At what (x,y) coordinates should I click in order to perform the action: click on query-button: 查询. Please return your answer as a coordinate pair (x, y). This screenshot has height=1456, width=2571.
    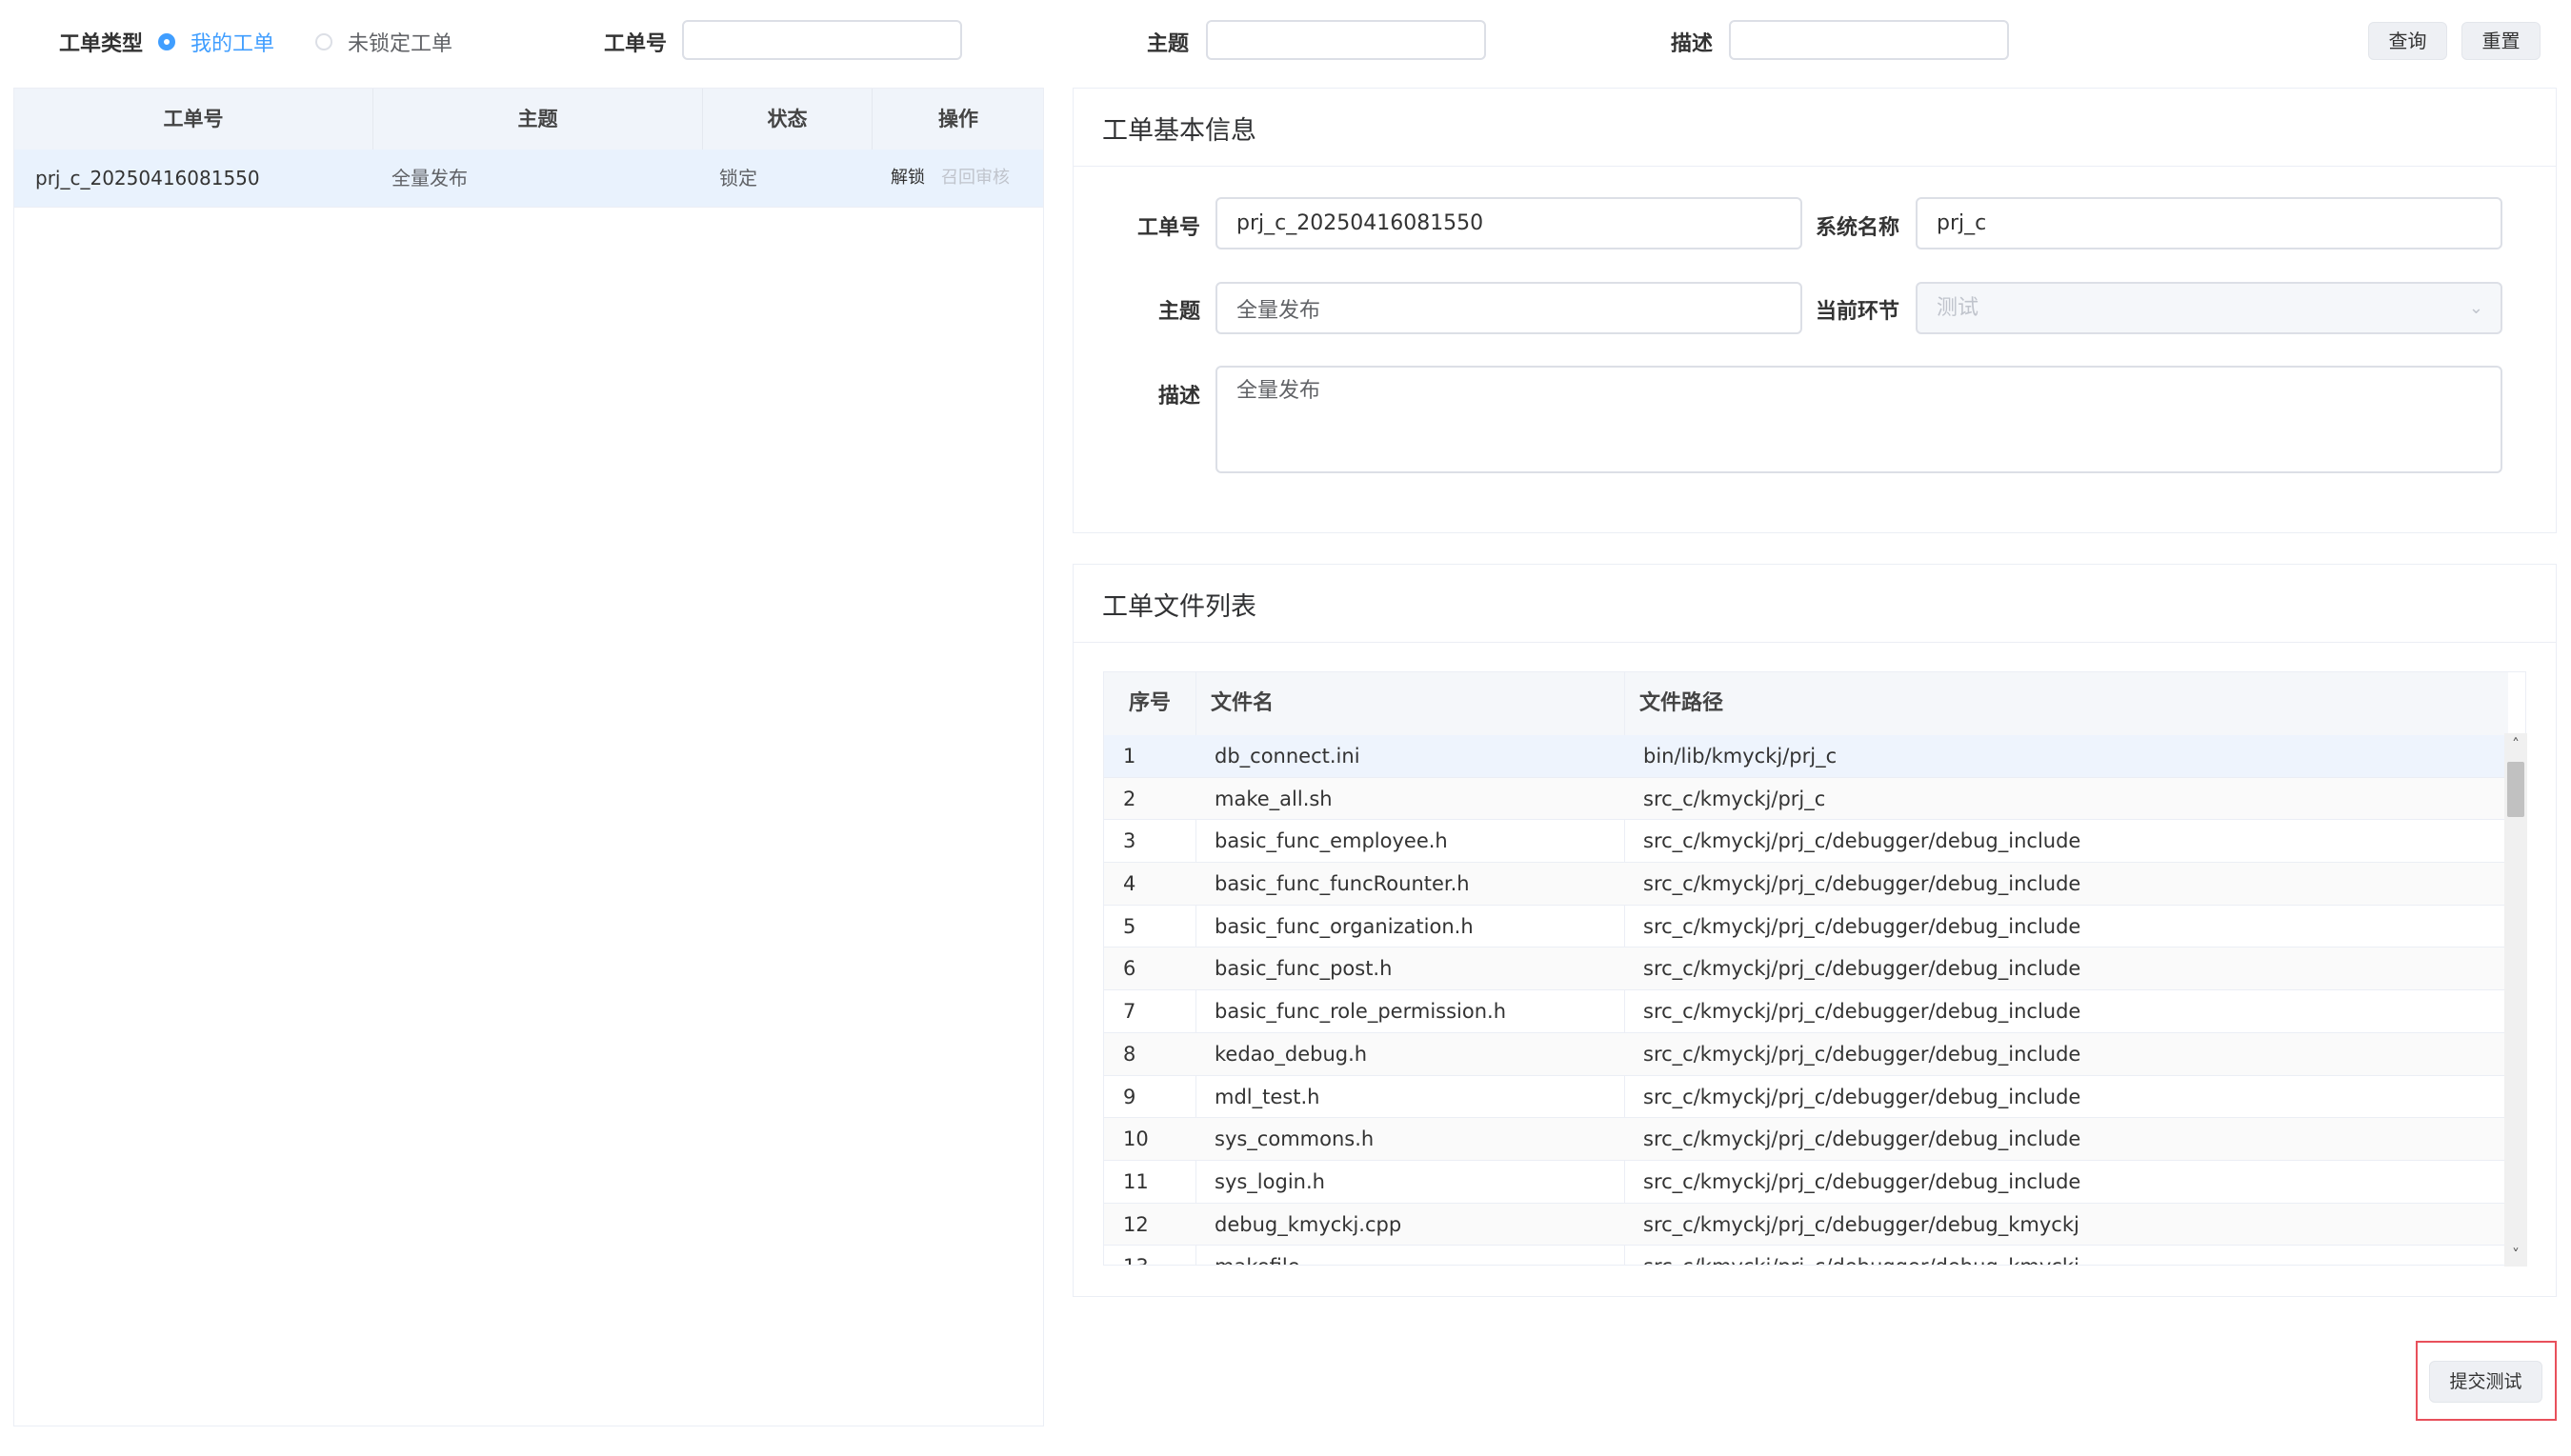
    Looking at the image, I should click on (2407, 41).